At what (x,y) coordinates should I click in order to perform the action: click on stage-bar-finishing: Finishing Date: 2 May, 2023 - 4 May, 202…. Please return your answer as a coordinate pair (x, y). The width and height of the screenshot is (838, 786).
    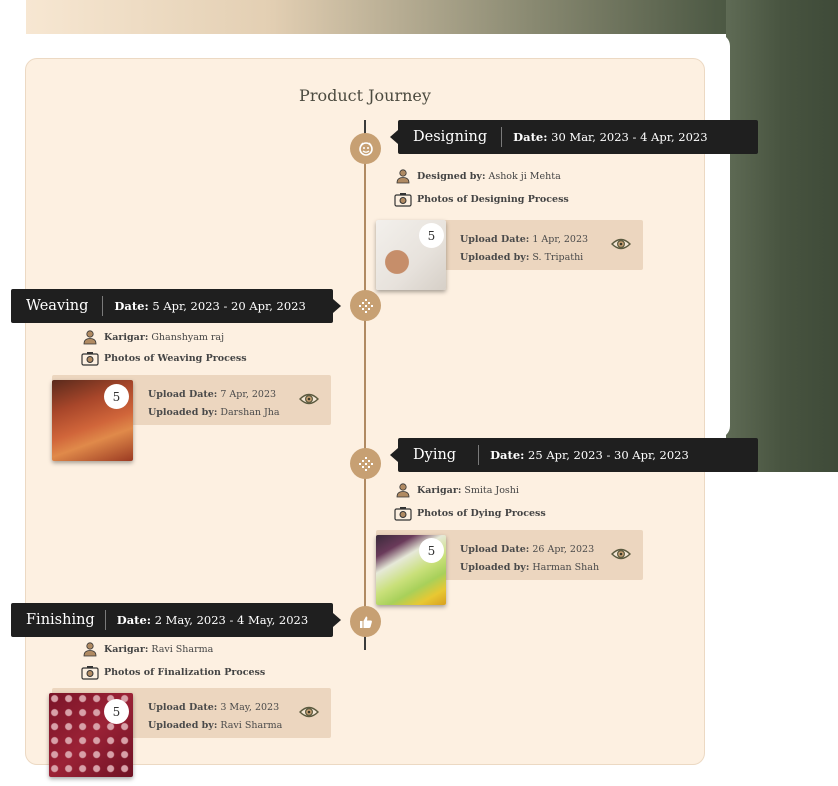
    Looking at the image, I should click on (176, 620).